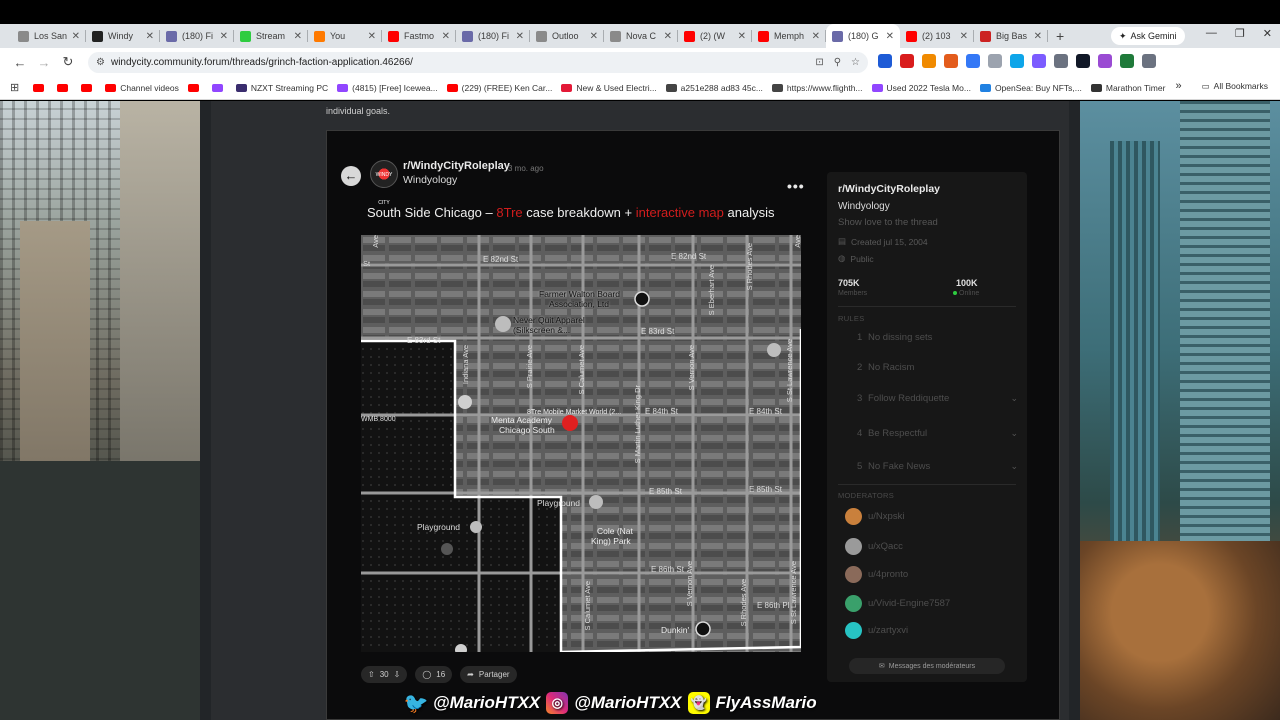 The image size is (1280, 720). I want to click on moderator-item: u/xQacc, so click(874, 546).